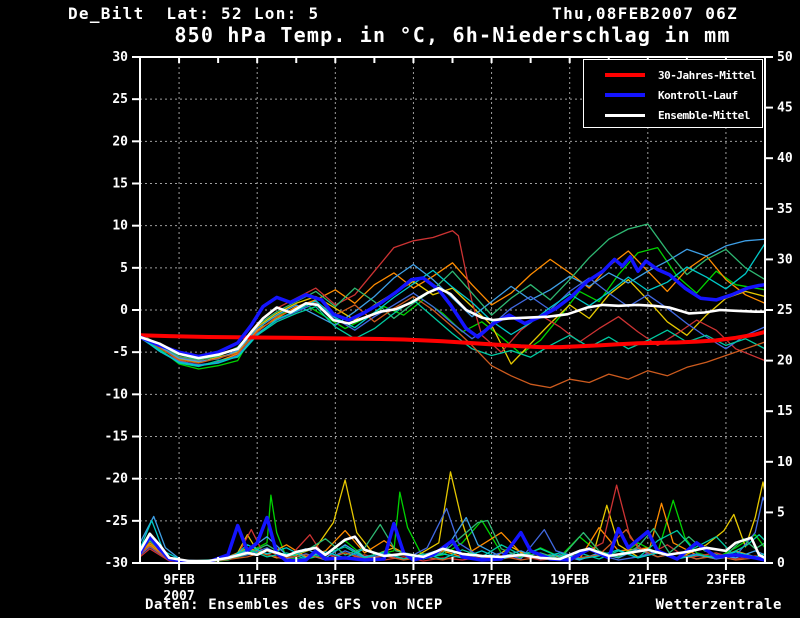 The image size is (800, 618). I want to click on axis-tick-label: -15, so click(116, 437).